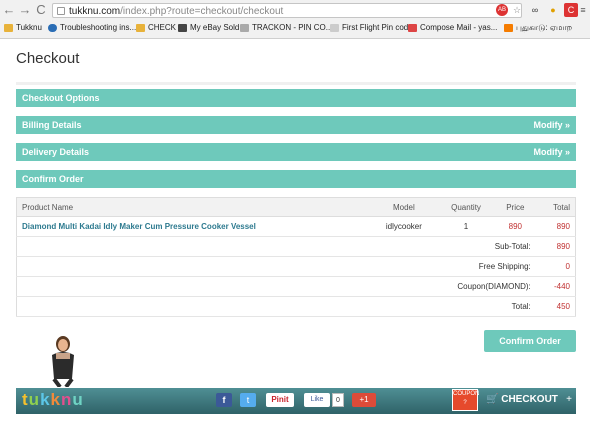 Image resolution: width=590 pixels, height=426 pixels. What do you see at coordinates (551, 152) in the screenshot?
I see `modify-delivery-link: Modify »` at bounding box center [551, 152].